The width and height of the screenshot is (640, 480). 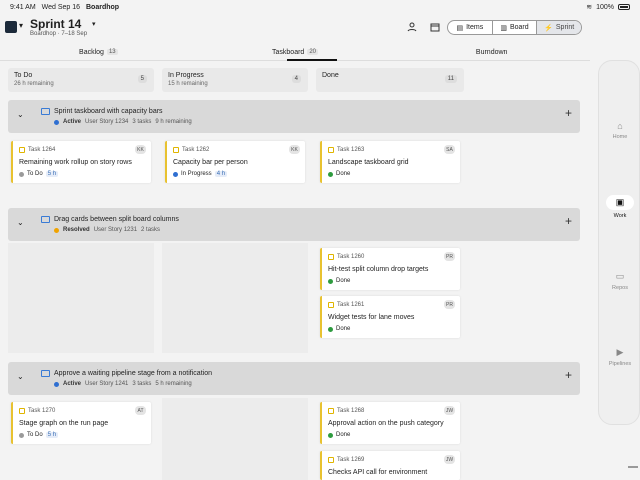 What do you see at coordinates (21, 25) in the screenshot?
I see `chevron-down-icon: ▾` at bounding box center [21, 25].